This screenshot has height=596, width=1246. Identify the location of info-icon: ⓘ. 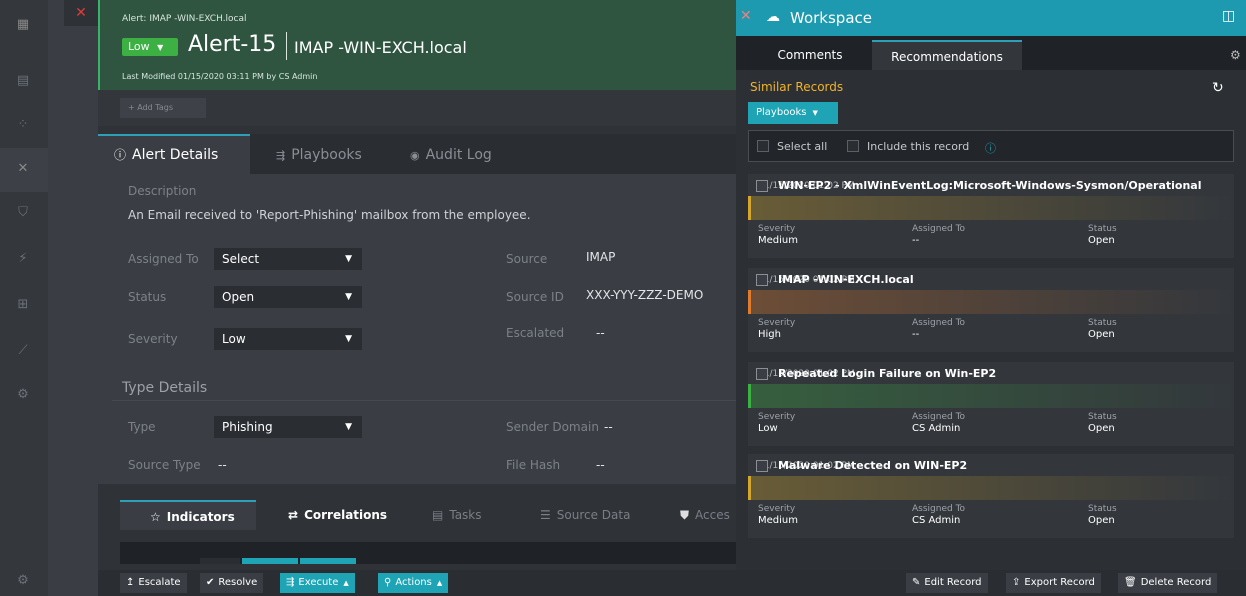
(990, 148).